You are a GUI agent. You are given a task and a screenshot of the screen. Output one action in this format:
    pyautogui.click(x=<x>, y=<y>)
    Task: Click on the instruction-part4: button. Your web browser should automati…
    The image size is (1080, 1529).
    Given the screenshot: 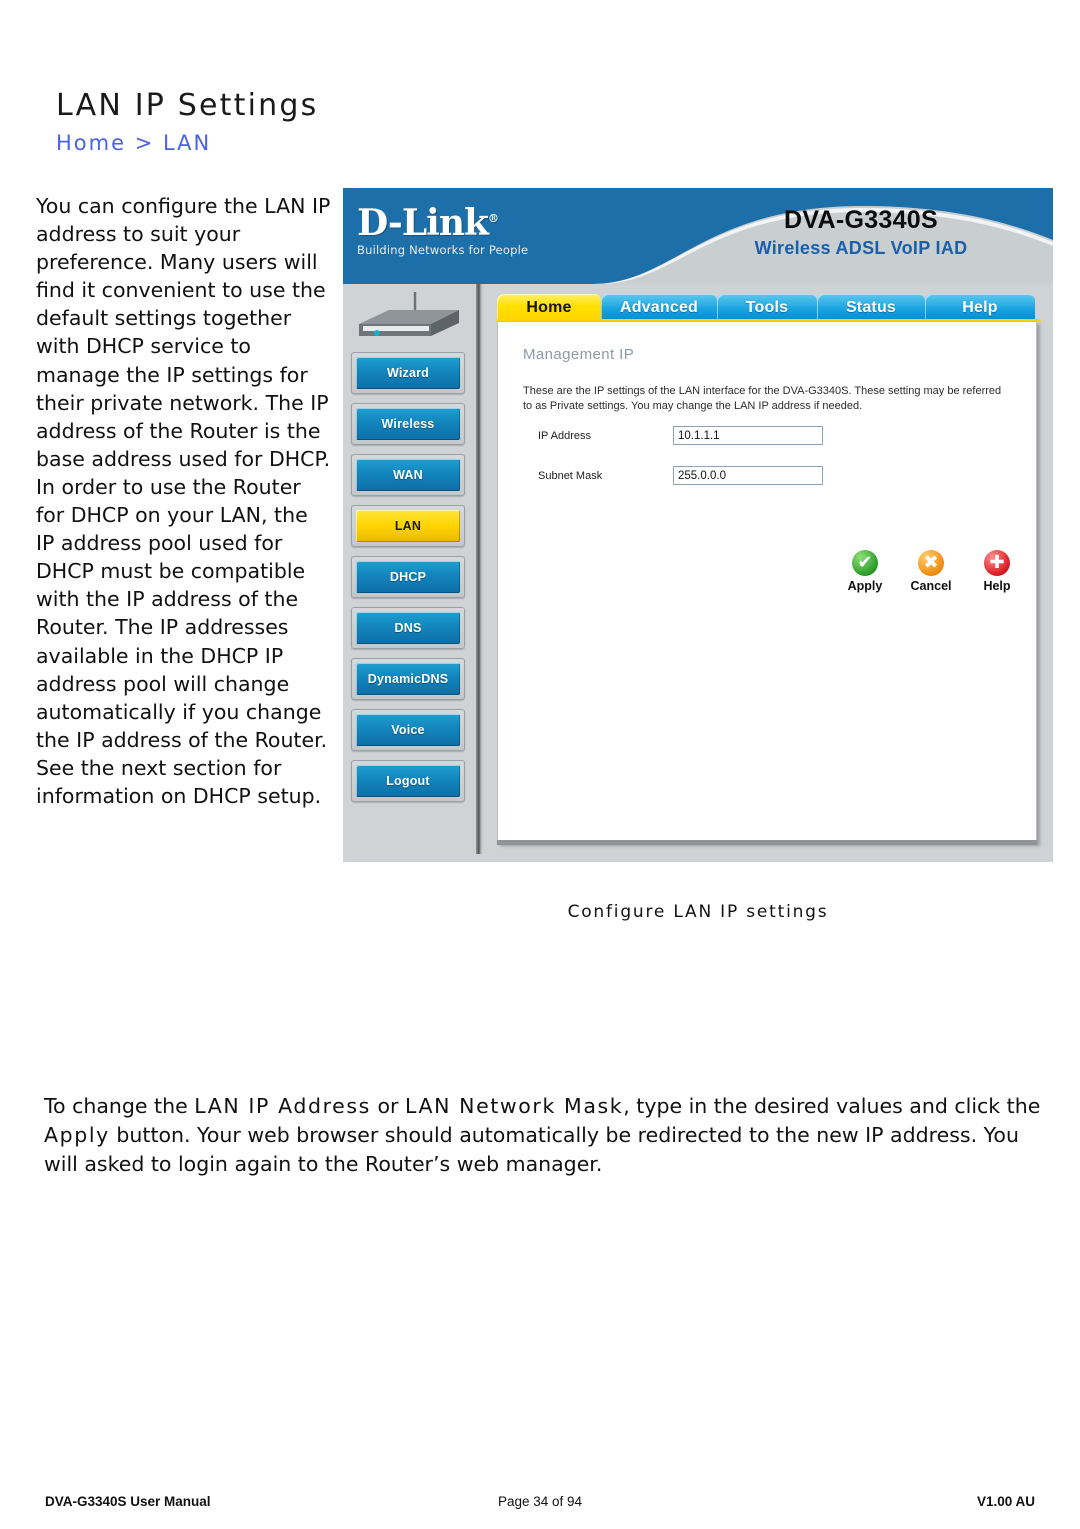 What is the action you would take?
    pyautogui.click(x=531, y=1149)
    